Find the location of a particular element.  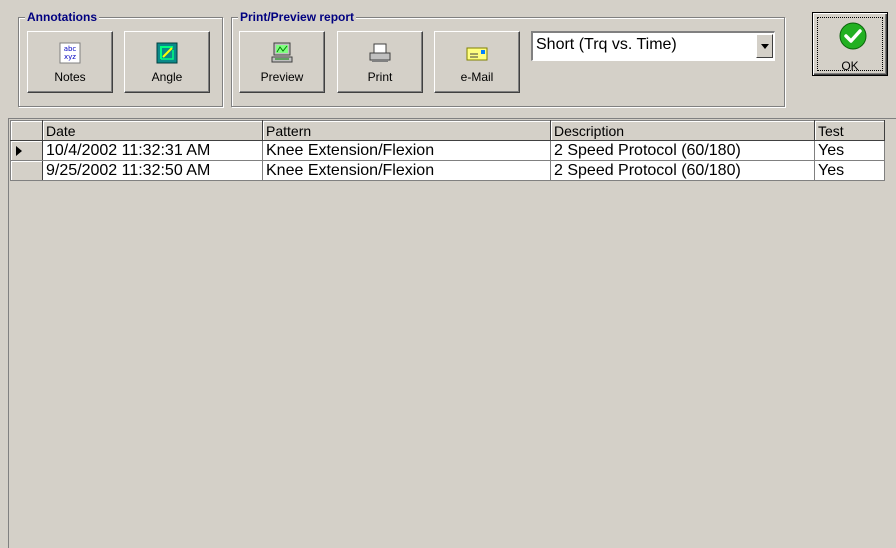

check-icon is located at coordinates (853, 36).